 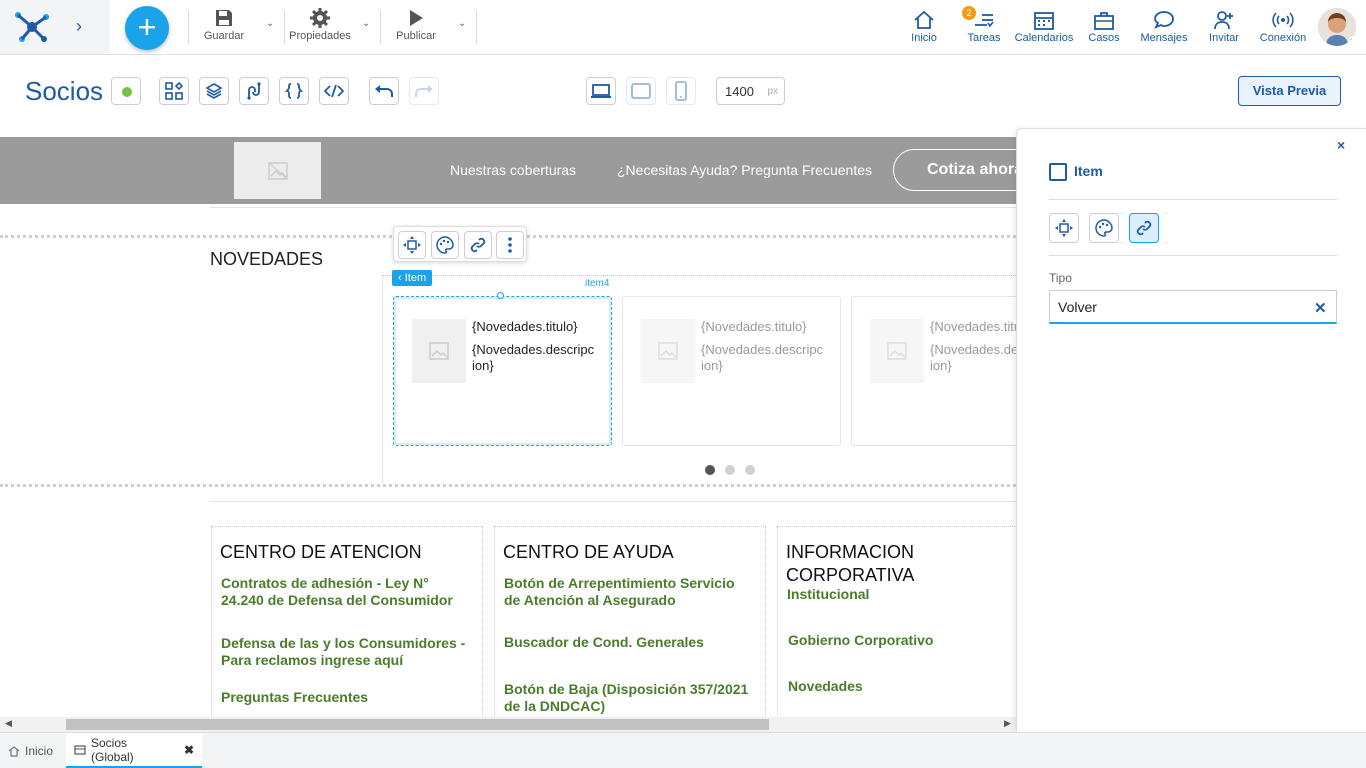 What do you see at coordinates (126, 91) in the screenshot?
I see `status-button` at bounding box center [126, 91].